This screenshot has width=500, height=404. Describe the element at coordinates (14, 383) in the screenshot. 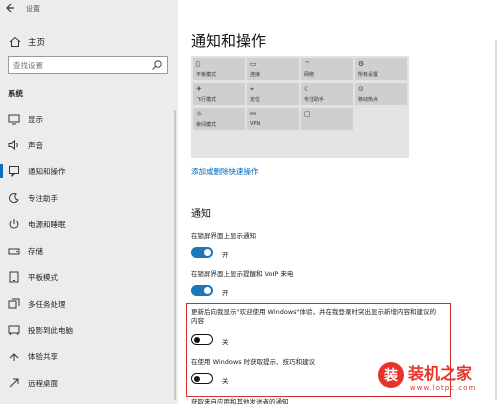

I see `remote-desktop-icon` at that location.